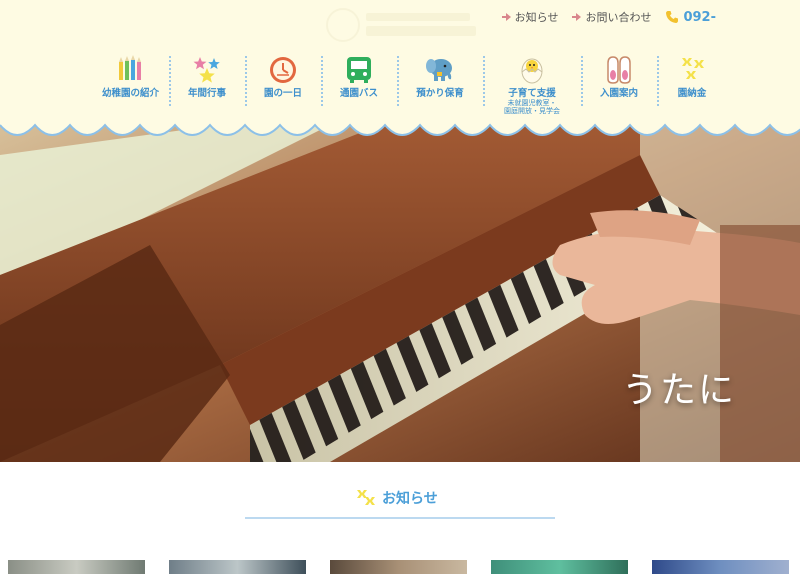 Image resolution: width=800 pixels, height=574 pixels. Describe the element at coordinates (618, 17) in the screenshot. I see `contact-link-label: お問い合わせ` at that location.